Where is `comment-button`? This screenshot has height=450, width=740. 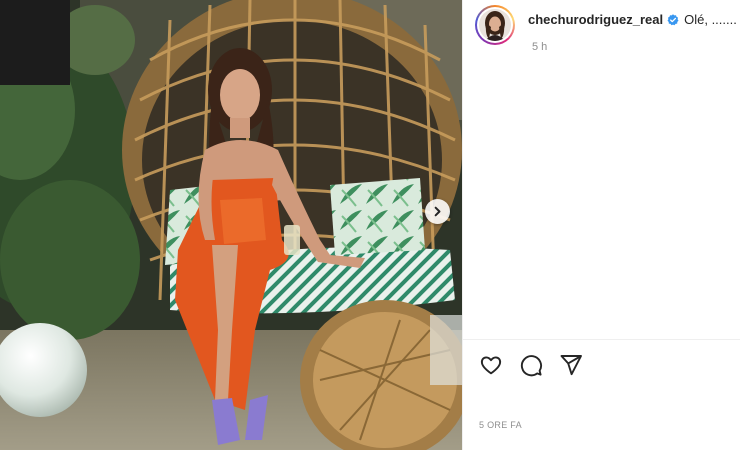 comment-button is located at coordinates (531, 365).